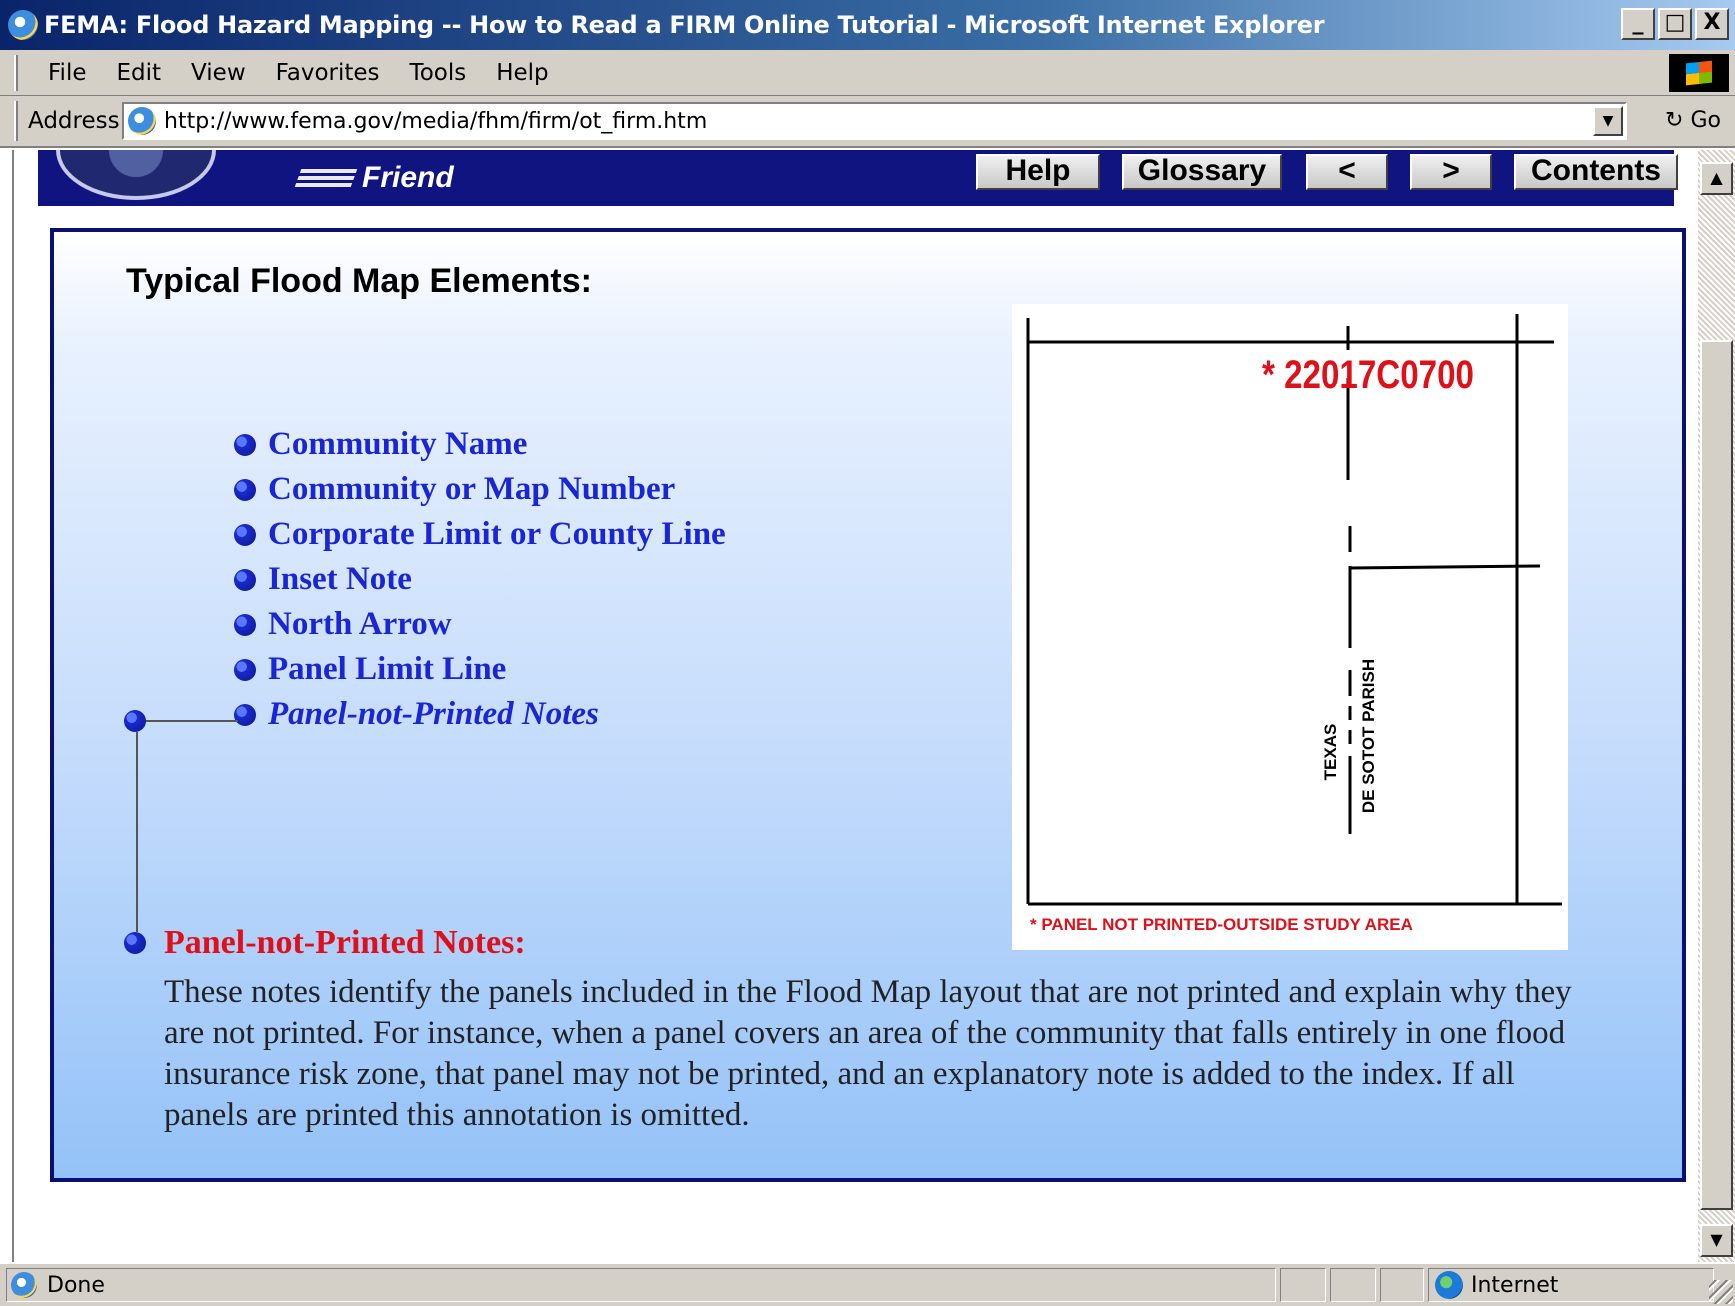 This screenshot has width=1735, height=1306. What do you see at coordinates (858, 178) in the screenshot?
I see `page-header-band: Friend Help Glossary < > Contents` at bounding box center [858, 178].